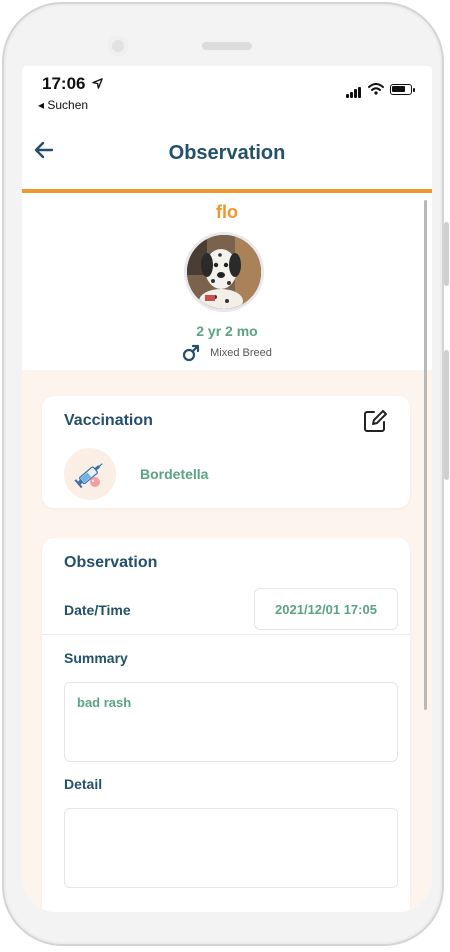  What do you see at coordinates (241, 353) in the screenshot?
I see `pet-breed: Mixed Breed` at bounding box center [241, 353].